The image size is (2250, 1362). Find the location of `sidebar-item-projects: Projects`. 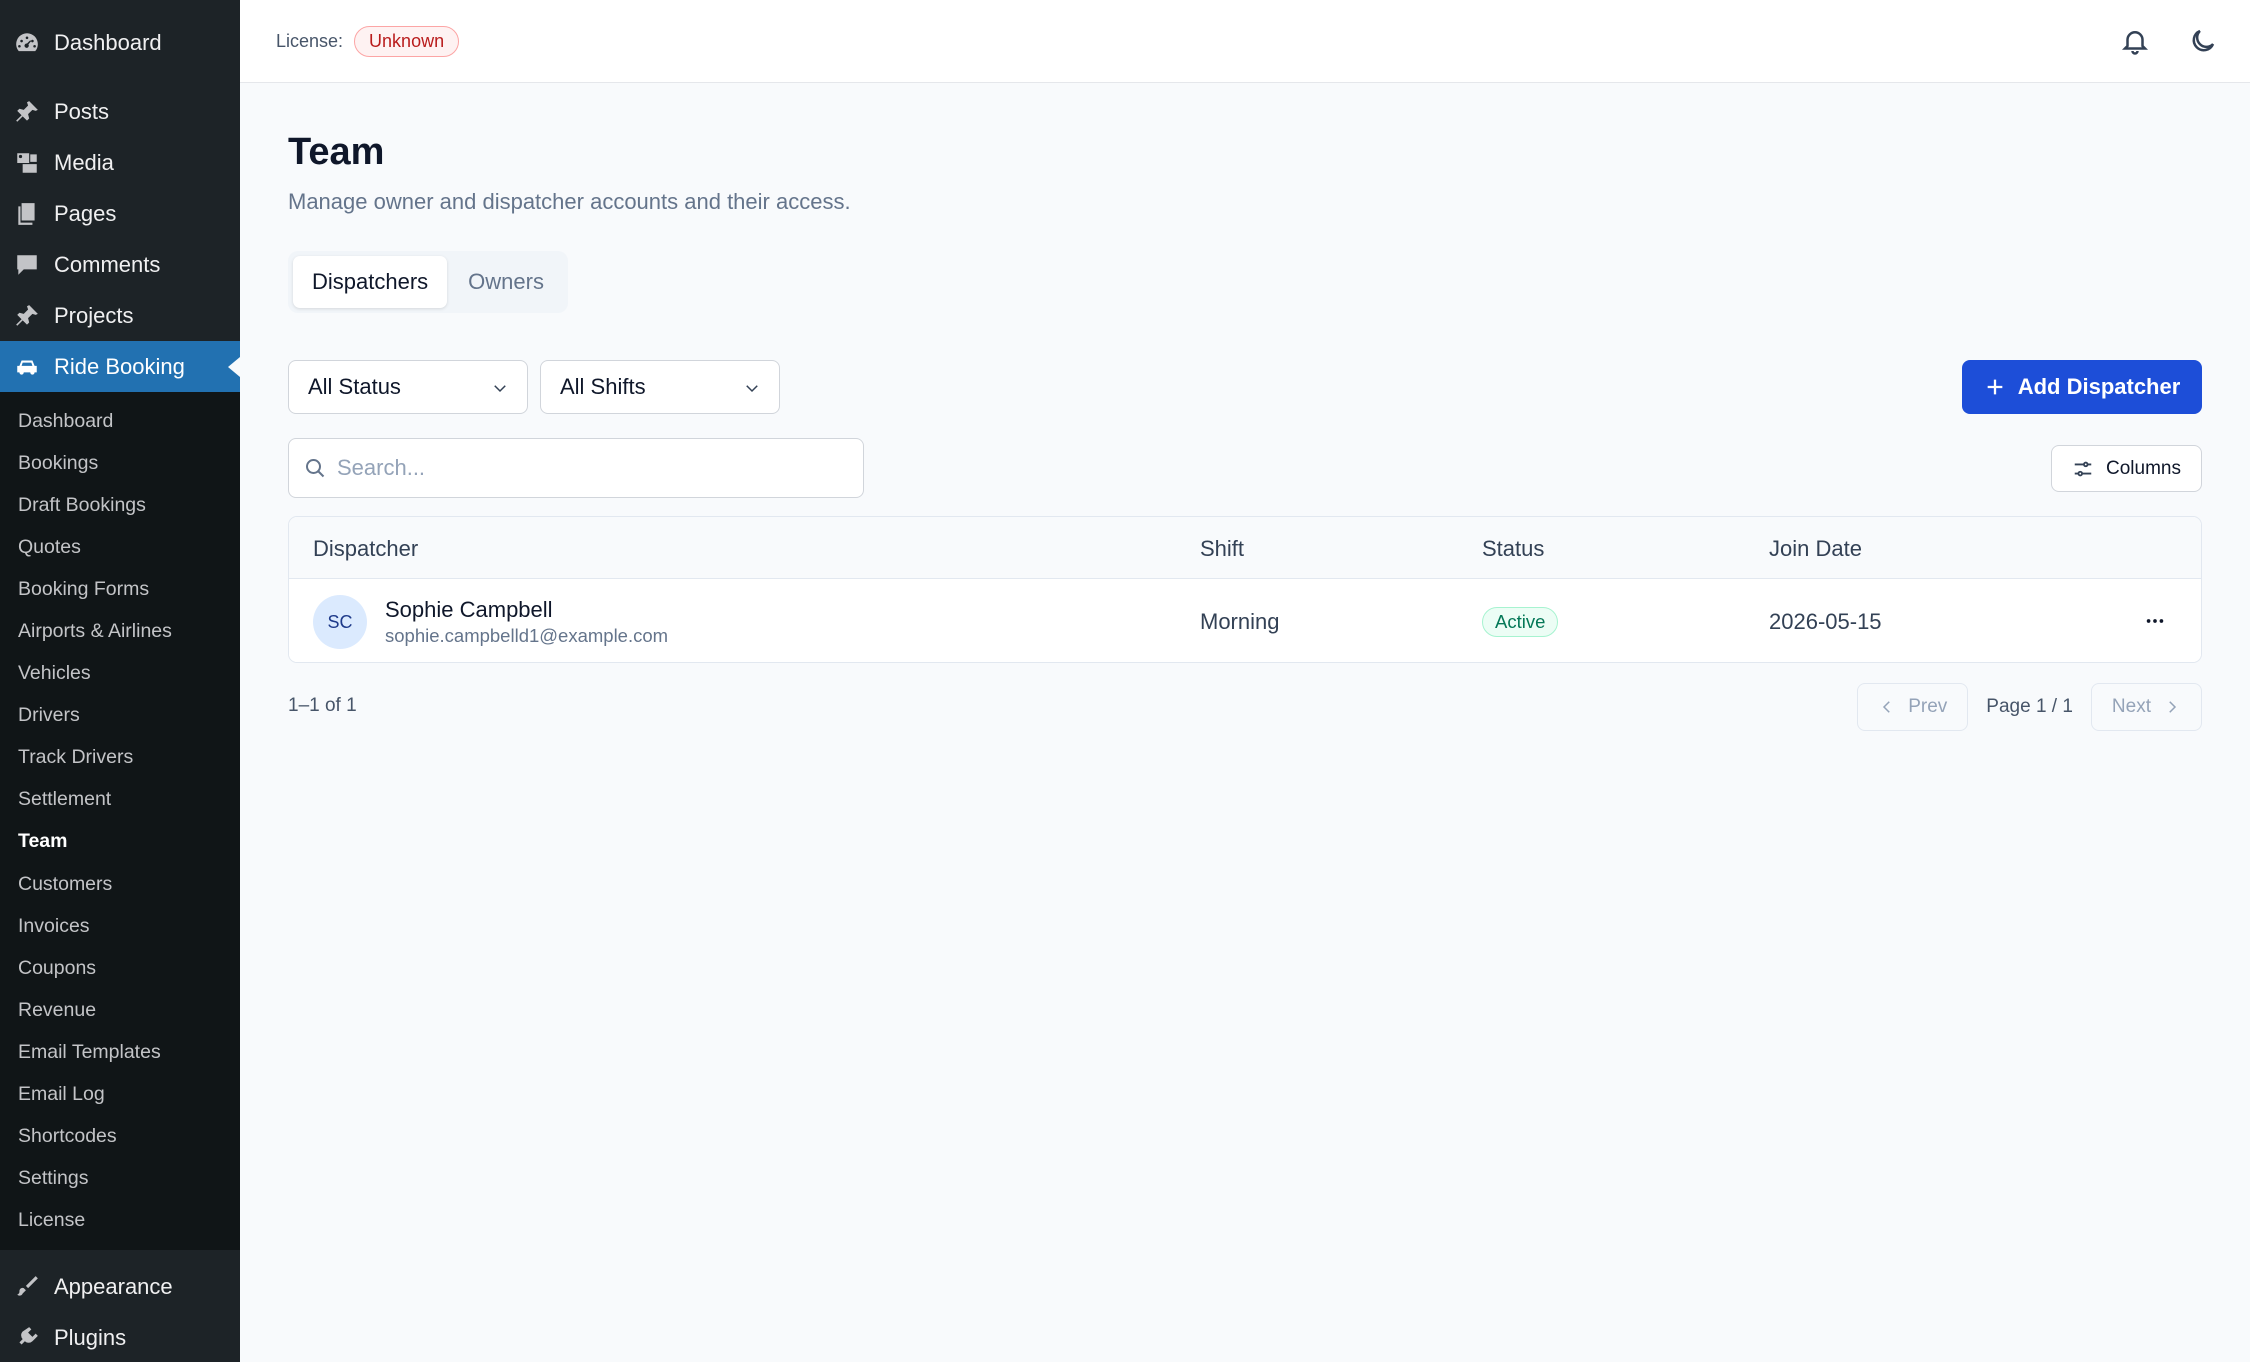

sidebar-item-projects: Projects is located at coordinates (120, 315).